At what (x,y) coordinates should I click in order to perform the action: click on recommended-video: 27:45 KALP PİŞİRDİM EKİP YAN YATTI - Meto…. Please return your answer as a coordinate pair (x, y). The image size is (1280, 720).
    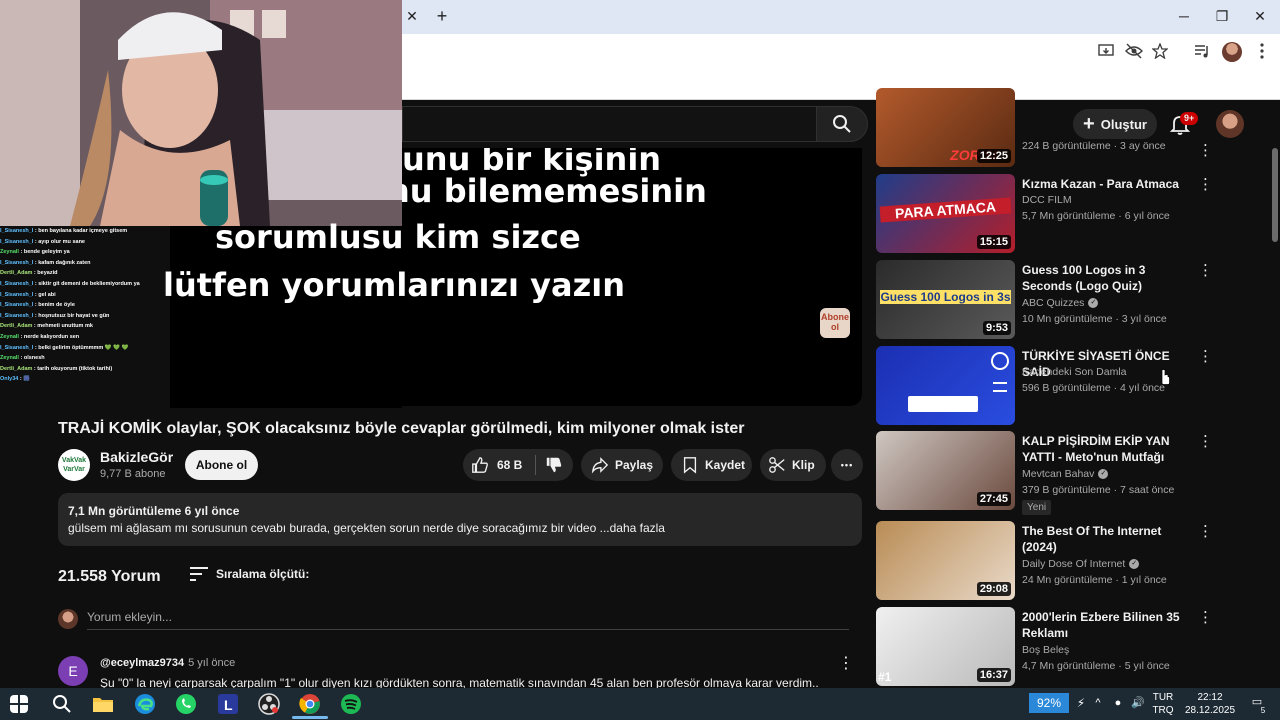
    Looking at the image, I should click on (1044, 473).